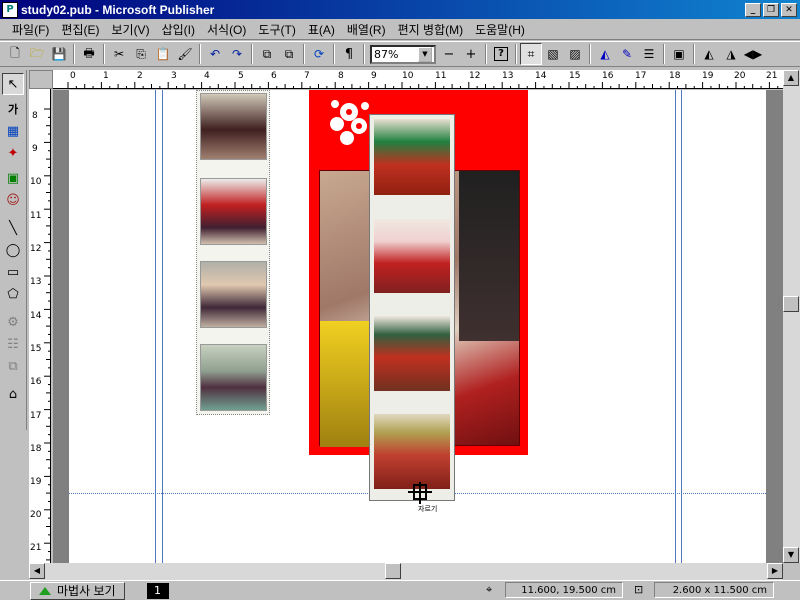 The height and width of the screenshot is (600, 800). I want to click on text-frame-tool-icon: 가, so click(13, 109).